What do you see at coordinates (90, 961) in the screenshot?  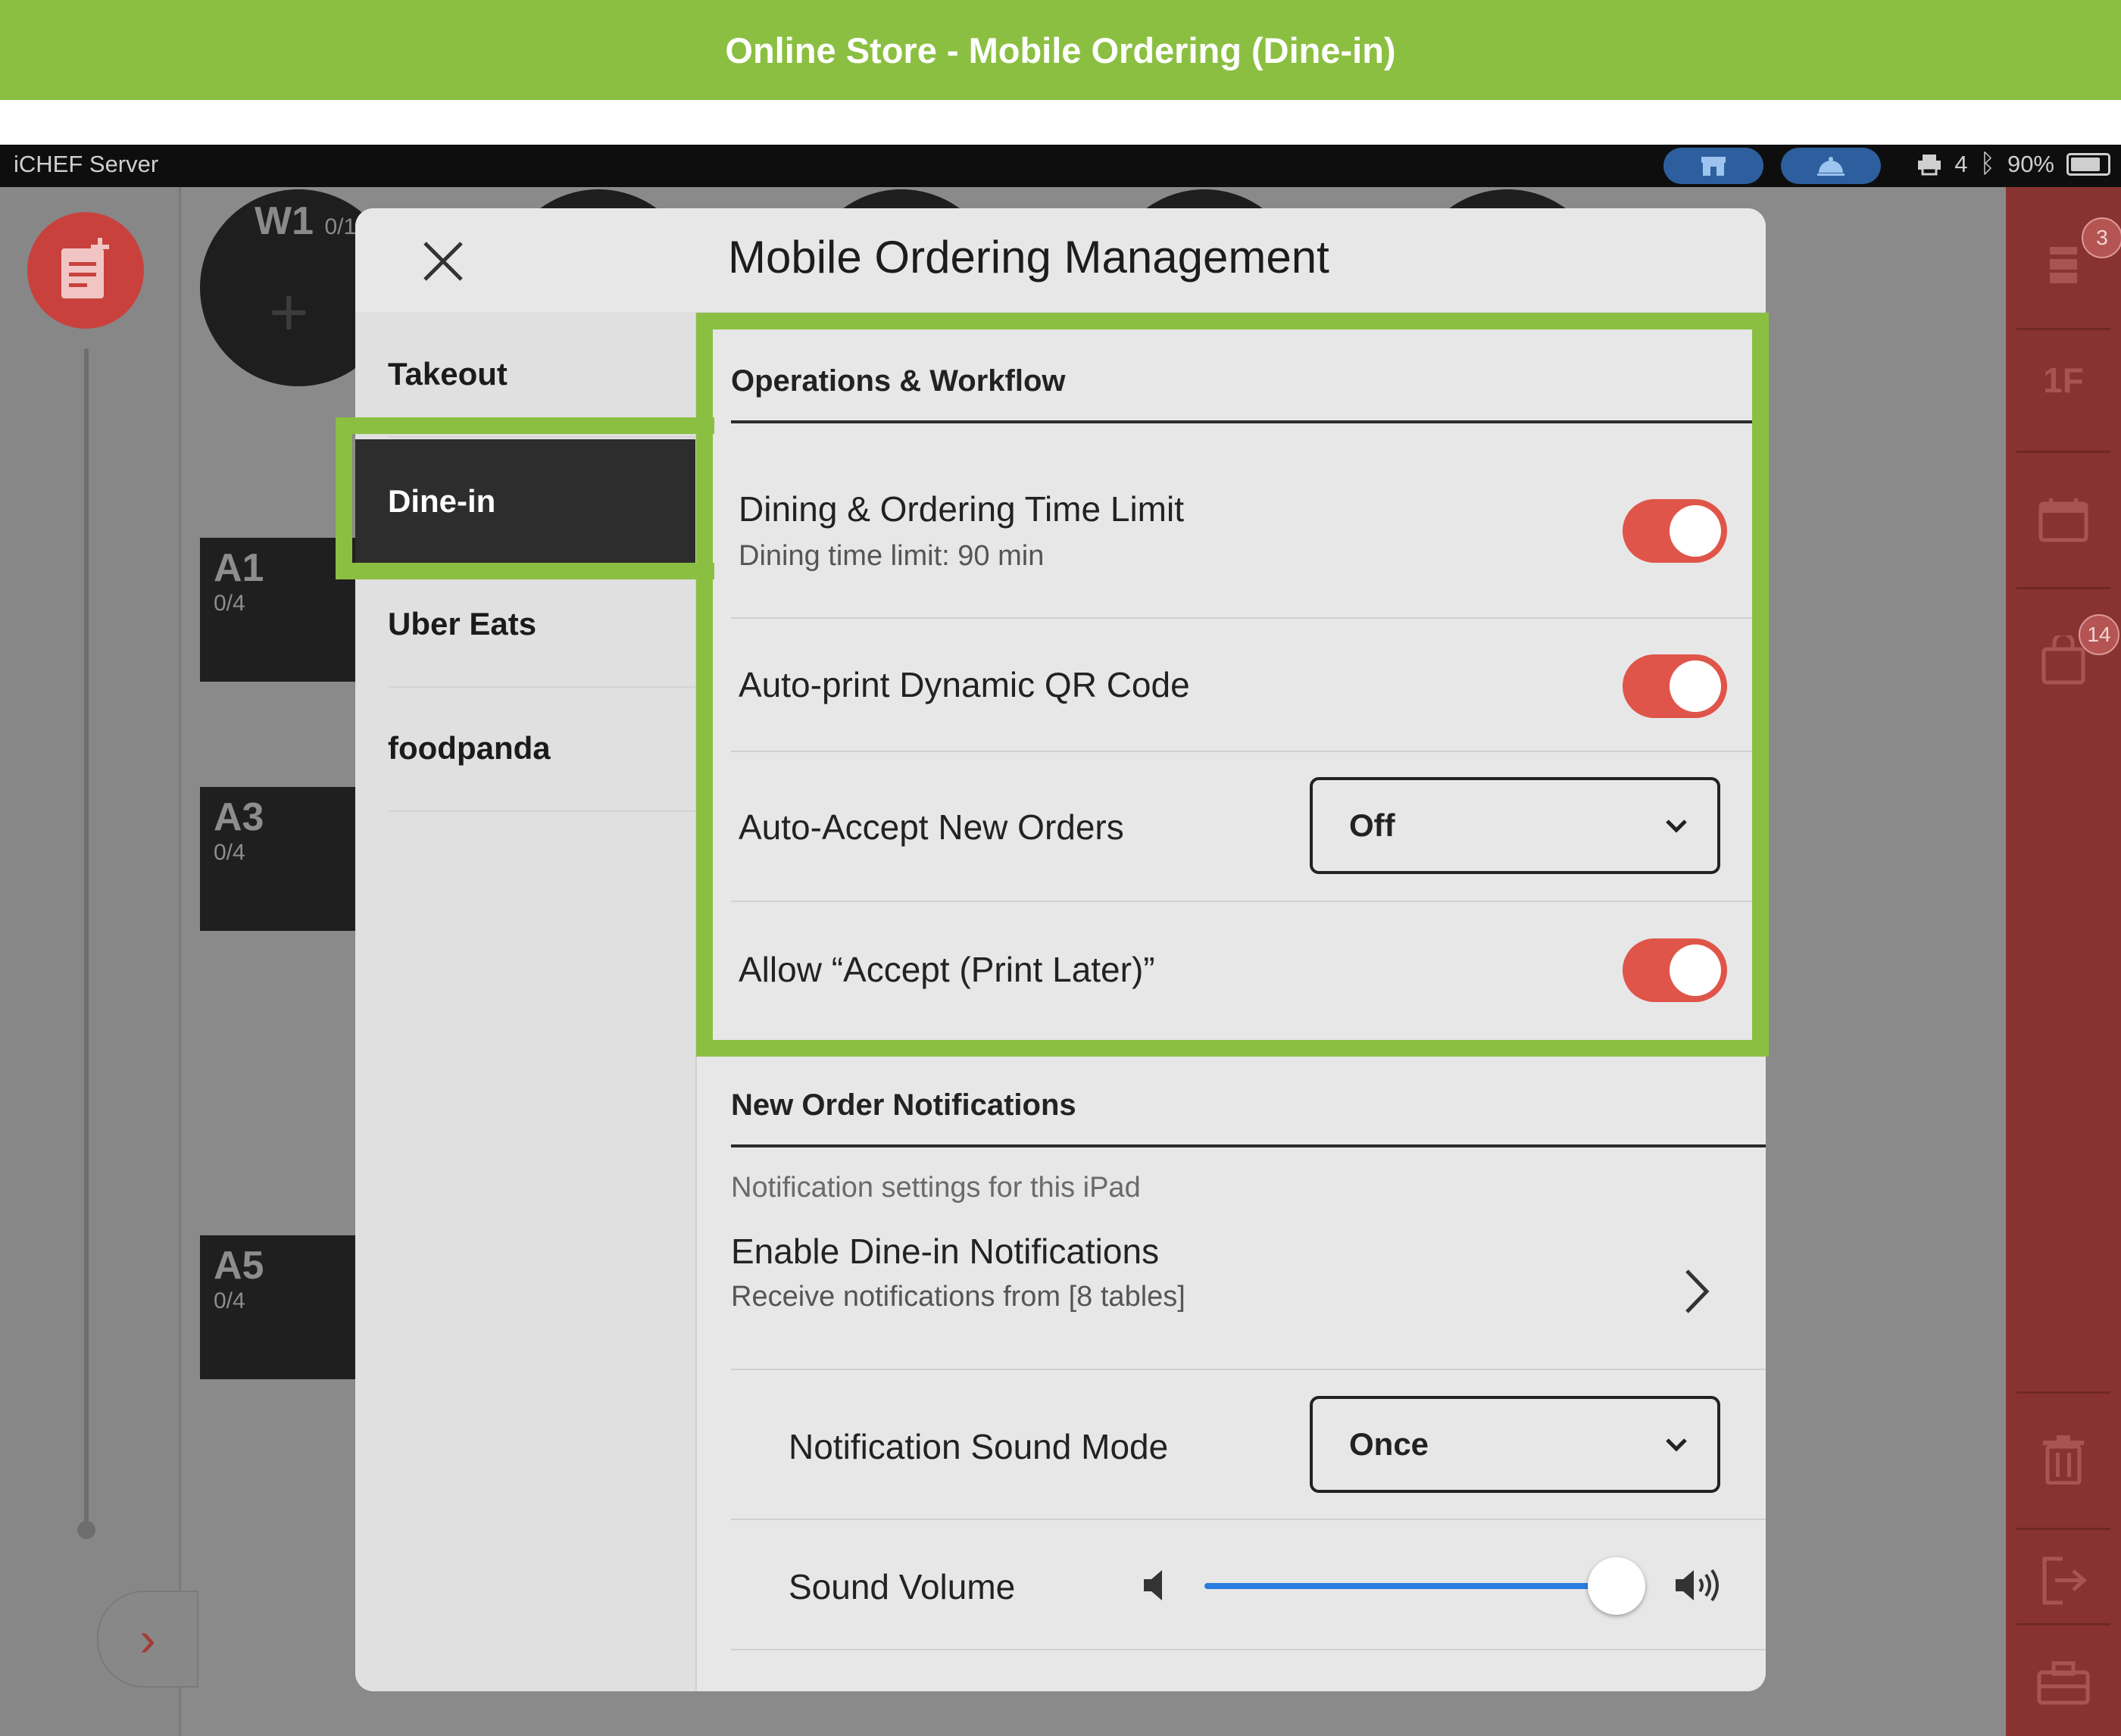 I see `left-rail` at bounding box center [90, 961].